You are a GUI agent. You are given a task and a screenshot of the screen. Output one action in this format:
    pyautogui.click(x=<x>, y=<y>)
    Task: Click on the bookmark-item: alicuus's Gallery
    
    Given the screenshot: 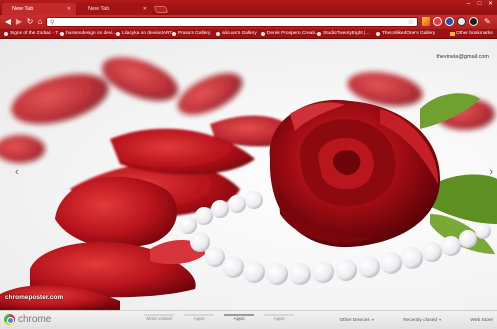 What is the action you would take?
    pyautogui.click(x=236, y=34)
    